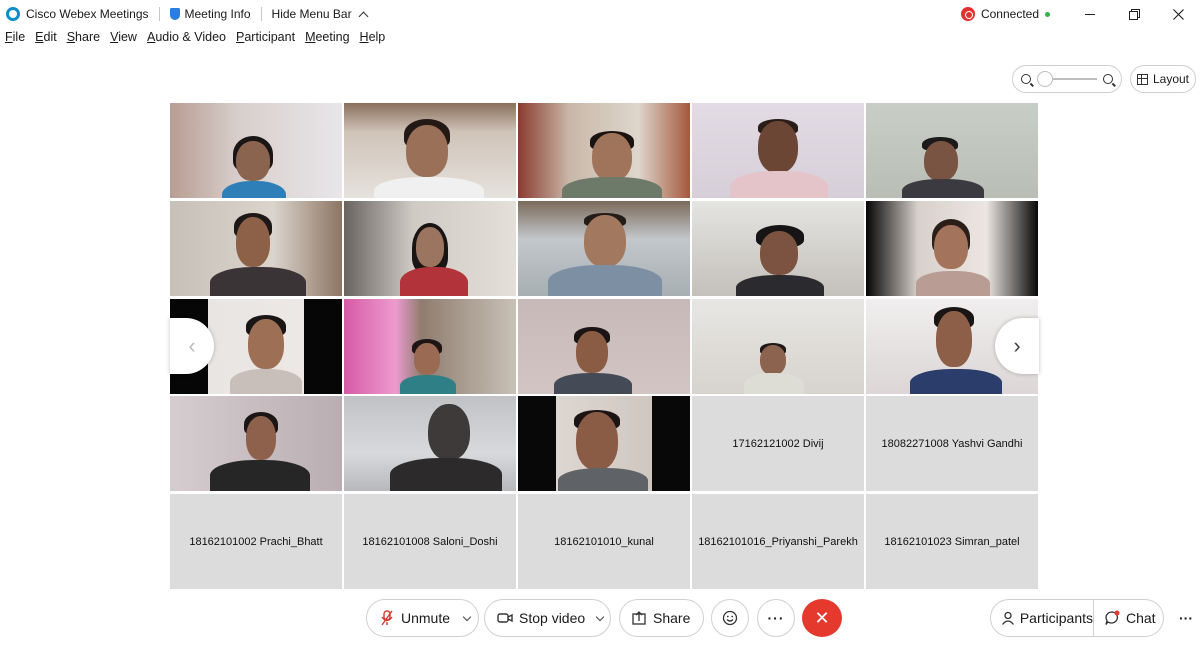  Describe the element at coordinates (186, 40) in the screenshot. I see `menu-audio-video: Audio & Video` at that location.